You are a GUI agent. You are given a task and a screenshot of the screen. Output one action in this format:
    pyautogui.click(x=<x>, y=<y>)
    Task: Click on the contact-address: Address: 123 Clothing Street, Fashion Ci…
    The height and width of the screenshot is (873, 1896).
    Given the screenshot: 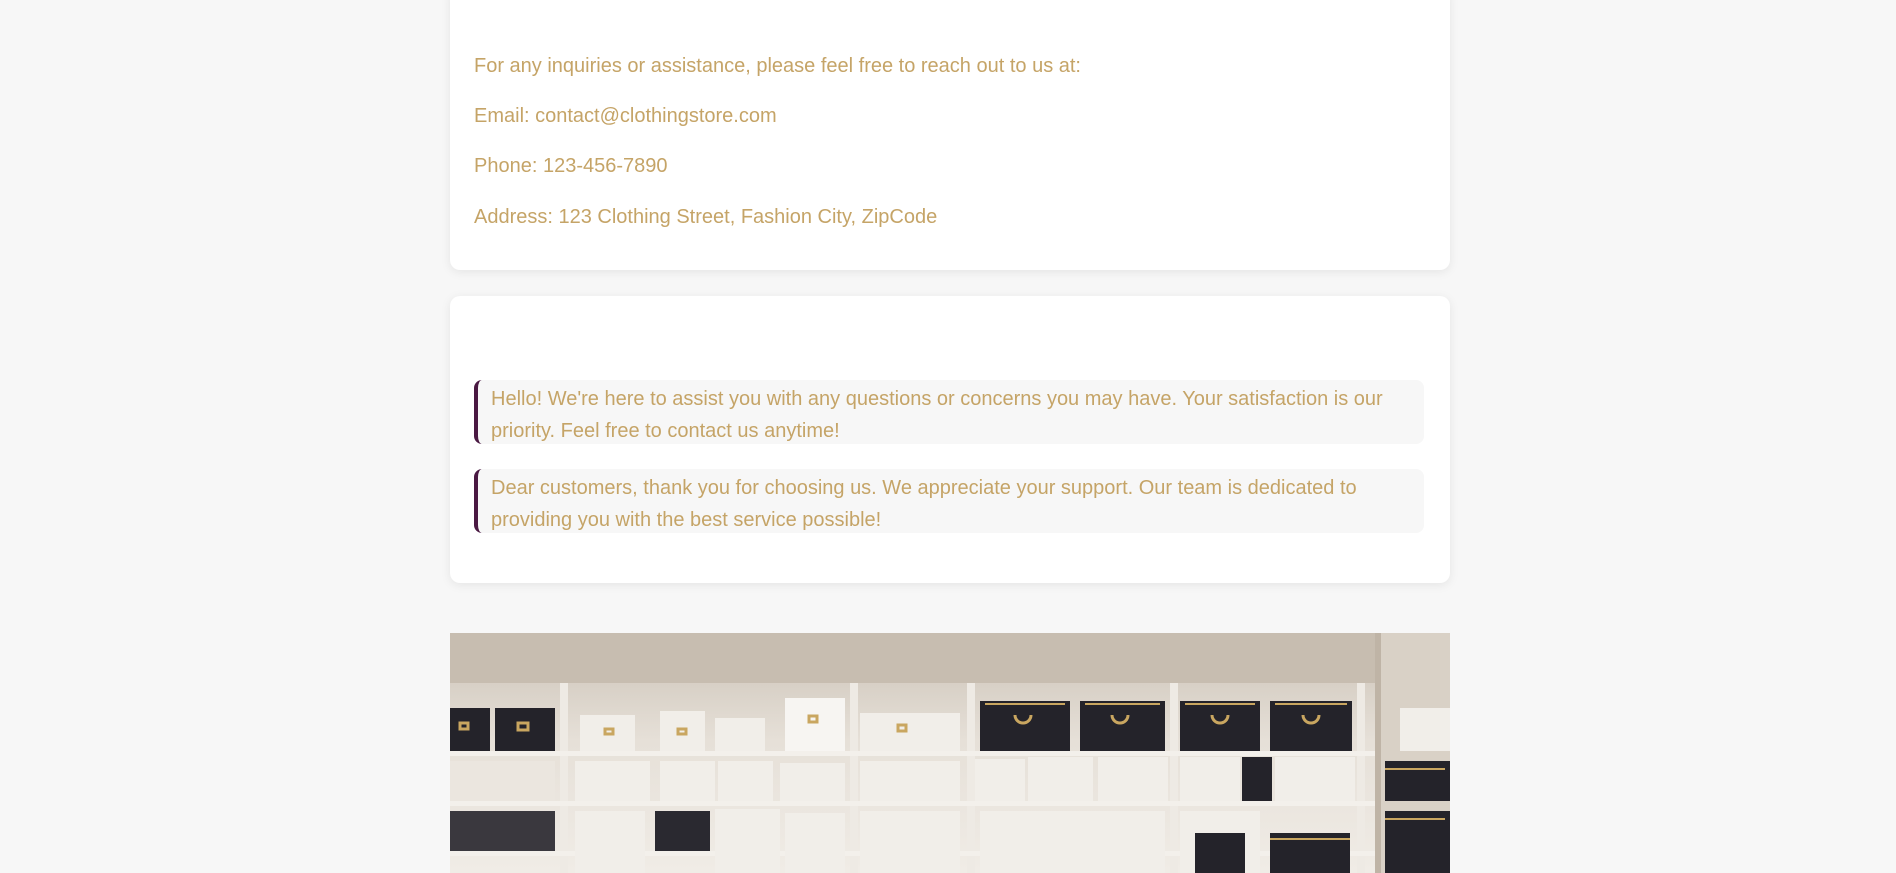 What is the action you would take?
    pyautogui.click(x=706, y=217)
    